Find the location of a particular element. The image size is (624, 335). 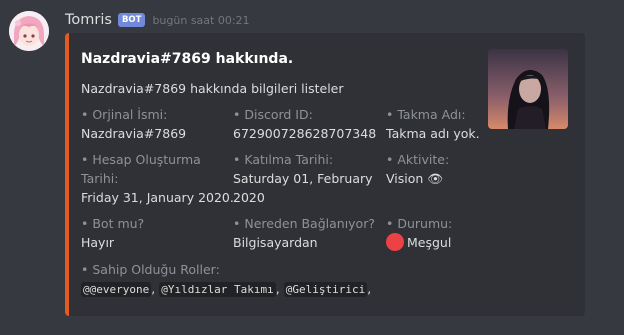

field-activity: • Aktivite: Vision 👁 is located at coordinates (417, 169).